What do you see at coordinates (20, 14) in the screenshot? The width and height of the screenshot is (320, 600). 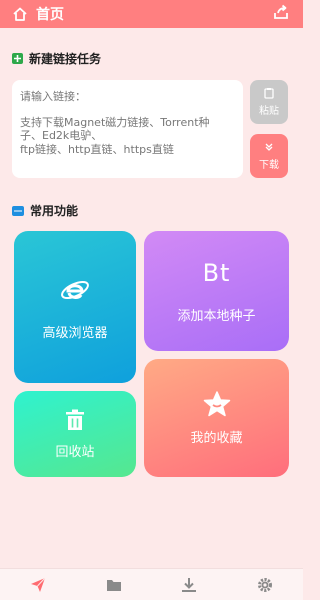 I see `home-icon` at bounding box center [20, 14].